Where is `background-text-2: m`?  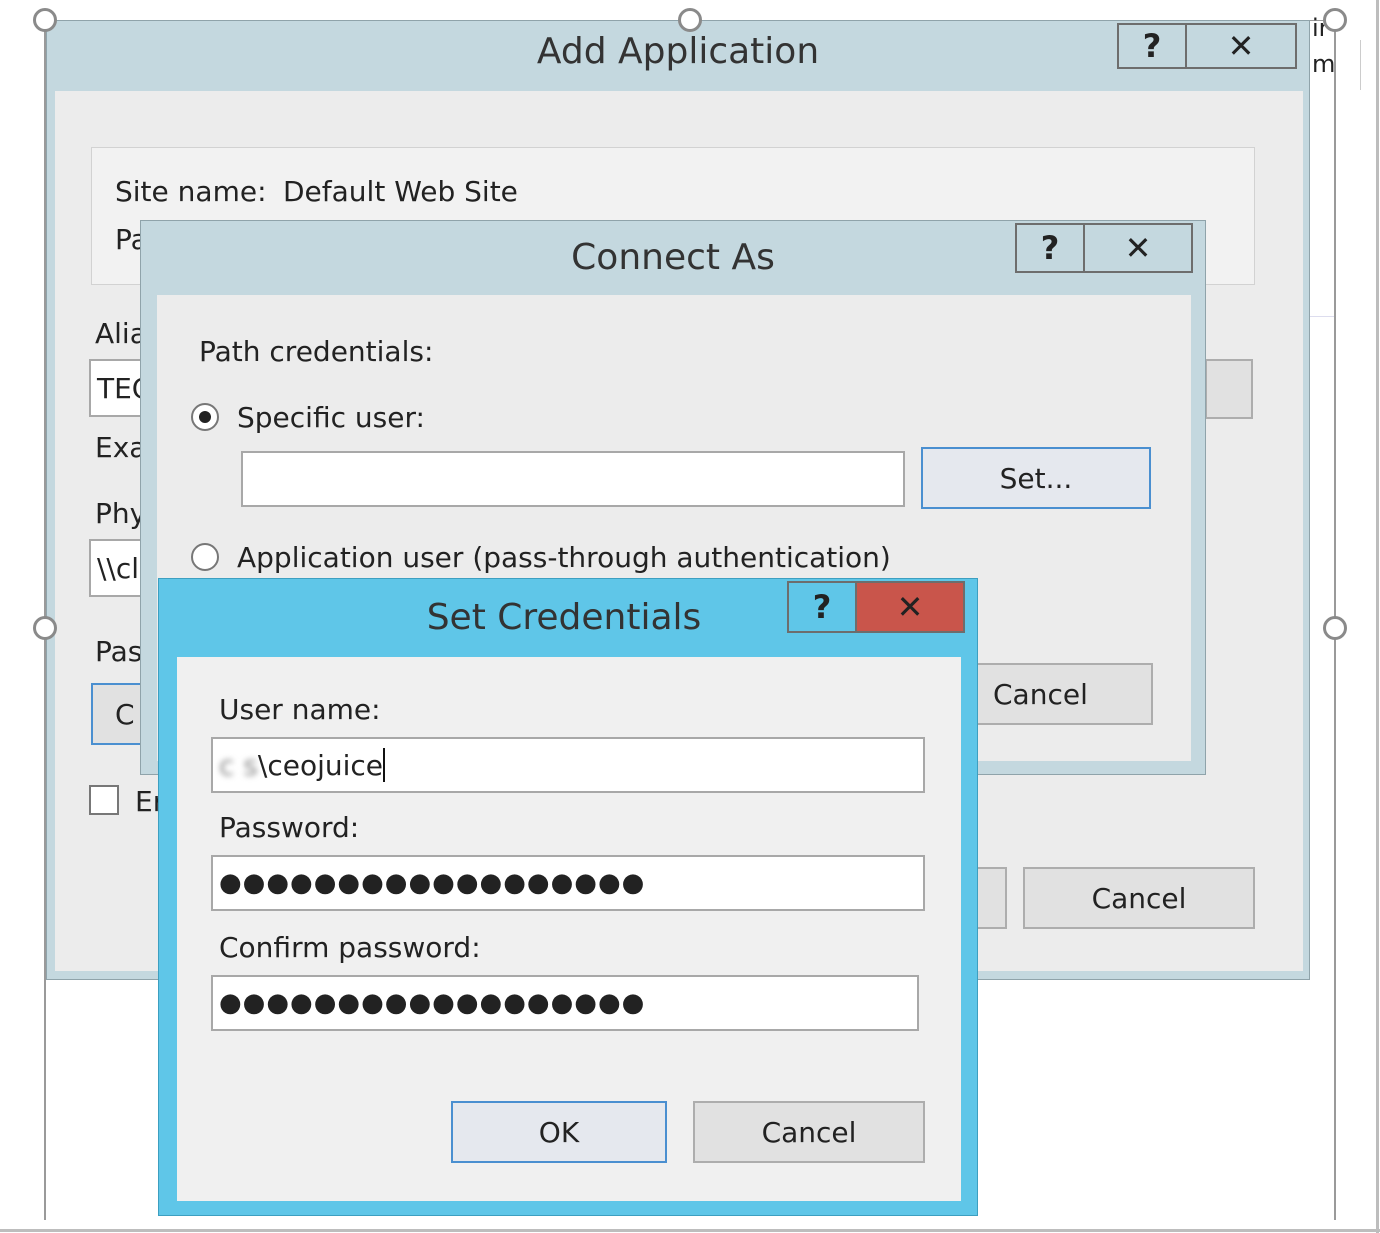 background-text-2: m is located at coordinates (1324, 64).